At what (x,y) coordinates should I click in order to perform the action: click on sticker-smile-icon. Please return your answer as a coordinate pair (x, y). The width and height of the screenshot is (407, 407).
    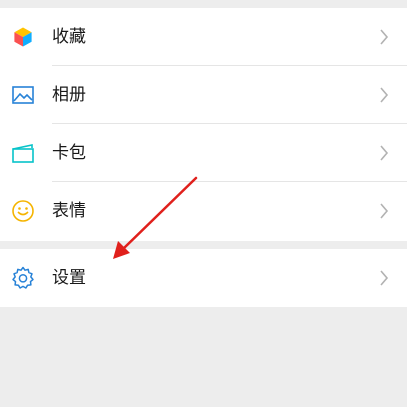
    Looking at the image, I should click on (23, 211).